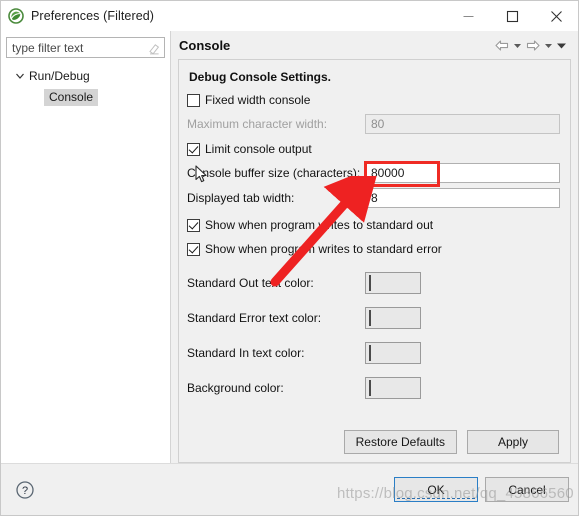 This screenshot has height=516, width=579. Describe the element at coordinates (527, 489) in the screenshot. I see `cancel-button: Cancel` at that location.